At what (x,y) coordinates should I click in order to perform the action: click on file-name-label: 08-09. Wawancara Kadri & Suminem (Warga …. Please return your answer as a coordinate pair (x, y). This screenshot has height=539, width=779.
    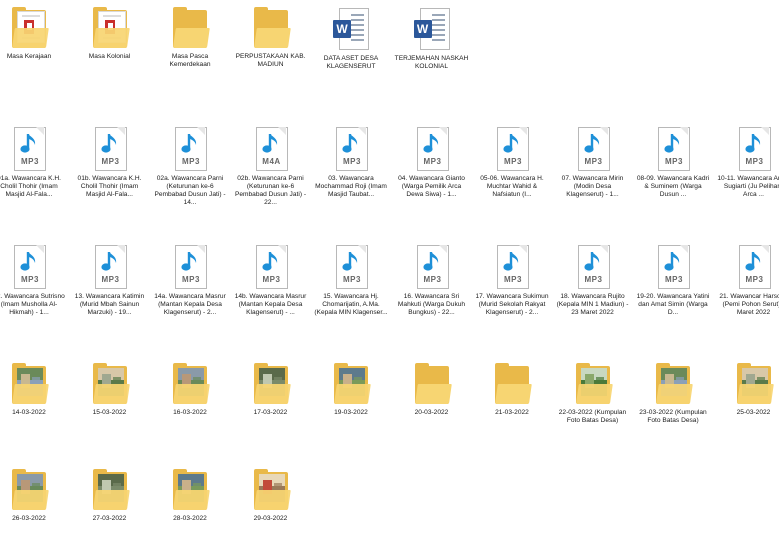
    Looking at the image, I should click on (673, 186).